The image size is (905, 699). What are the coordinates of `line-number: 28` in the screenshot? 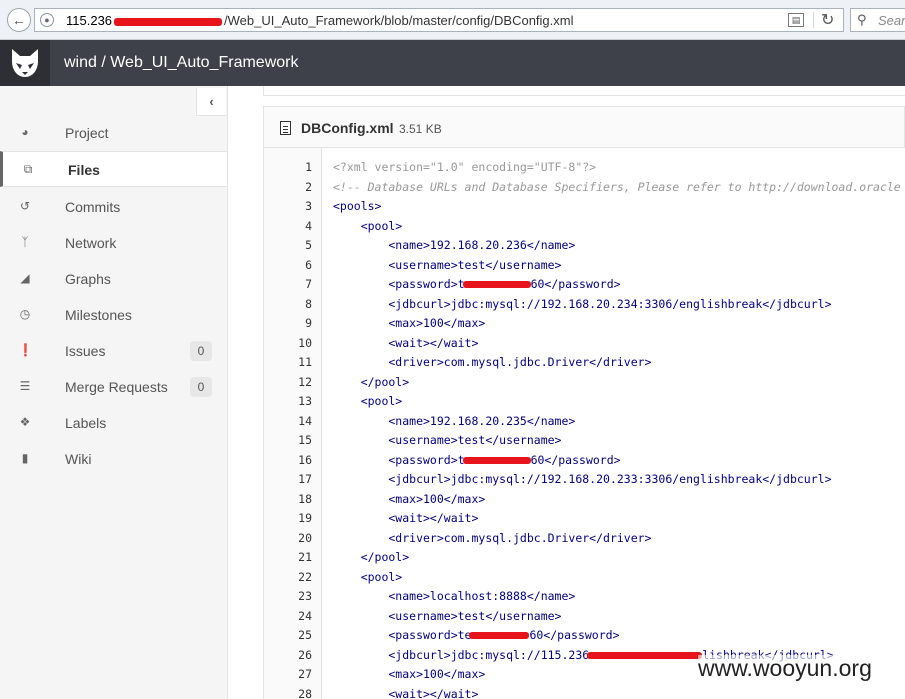 It's located at (288, 692).